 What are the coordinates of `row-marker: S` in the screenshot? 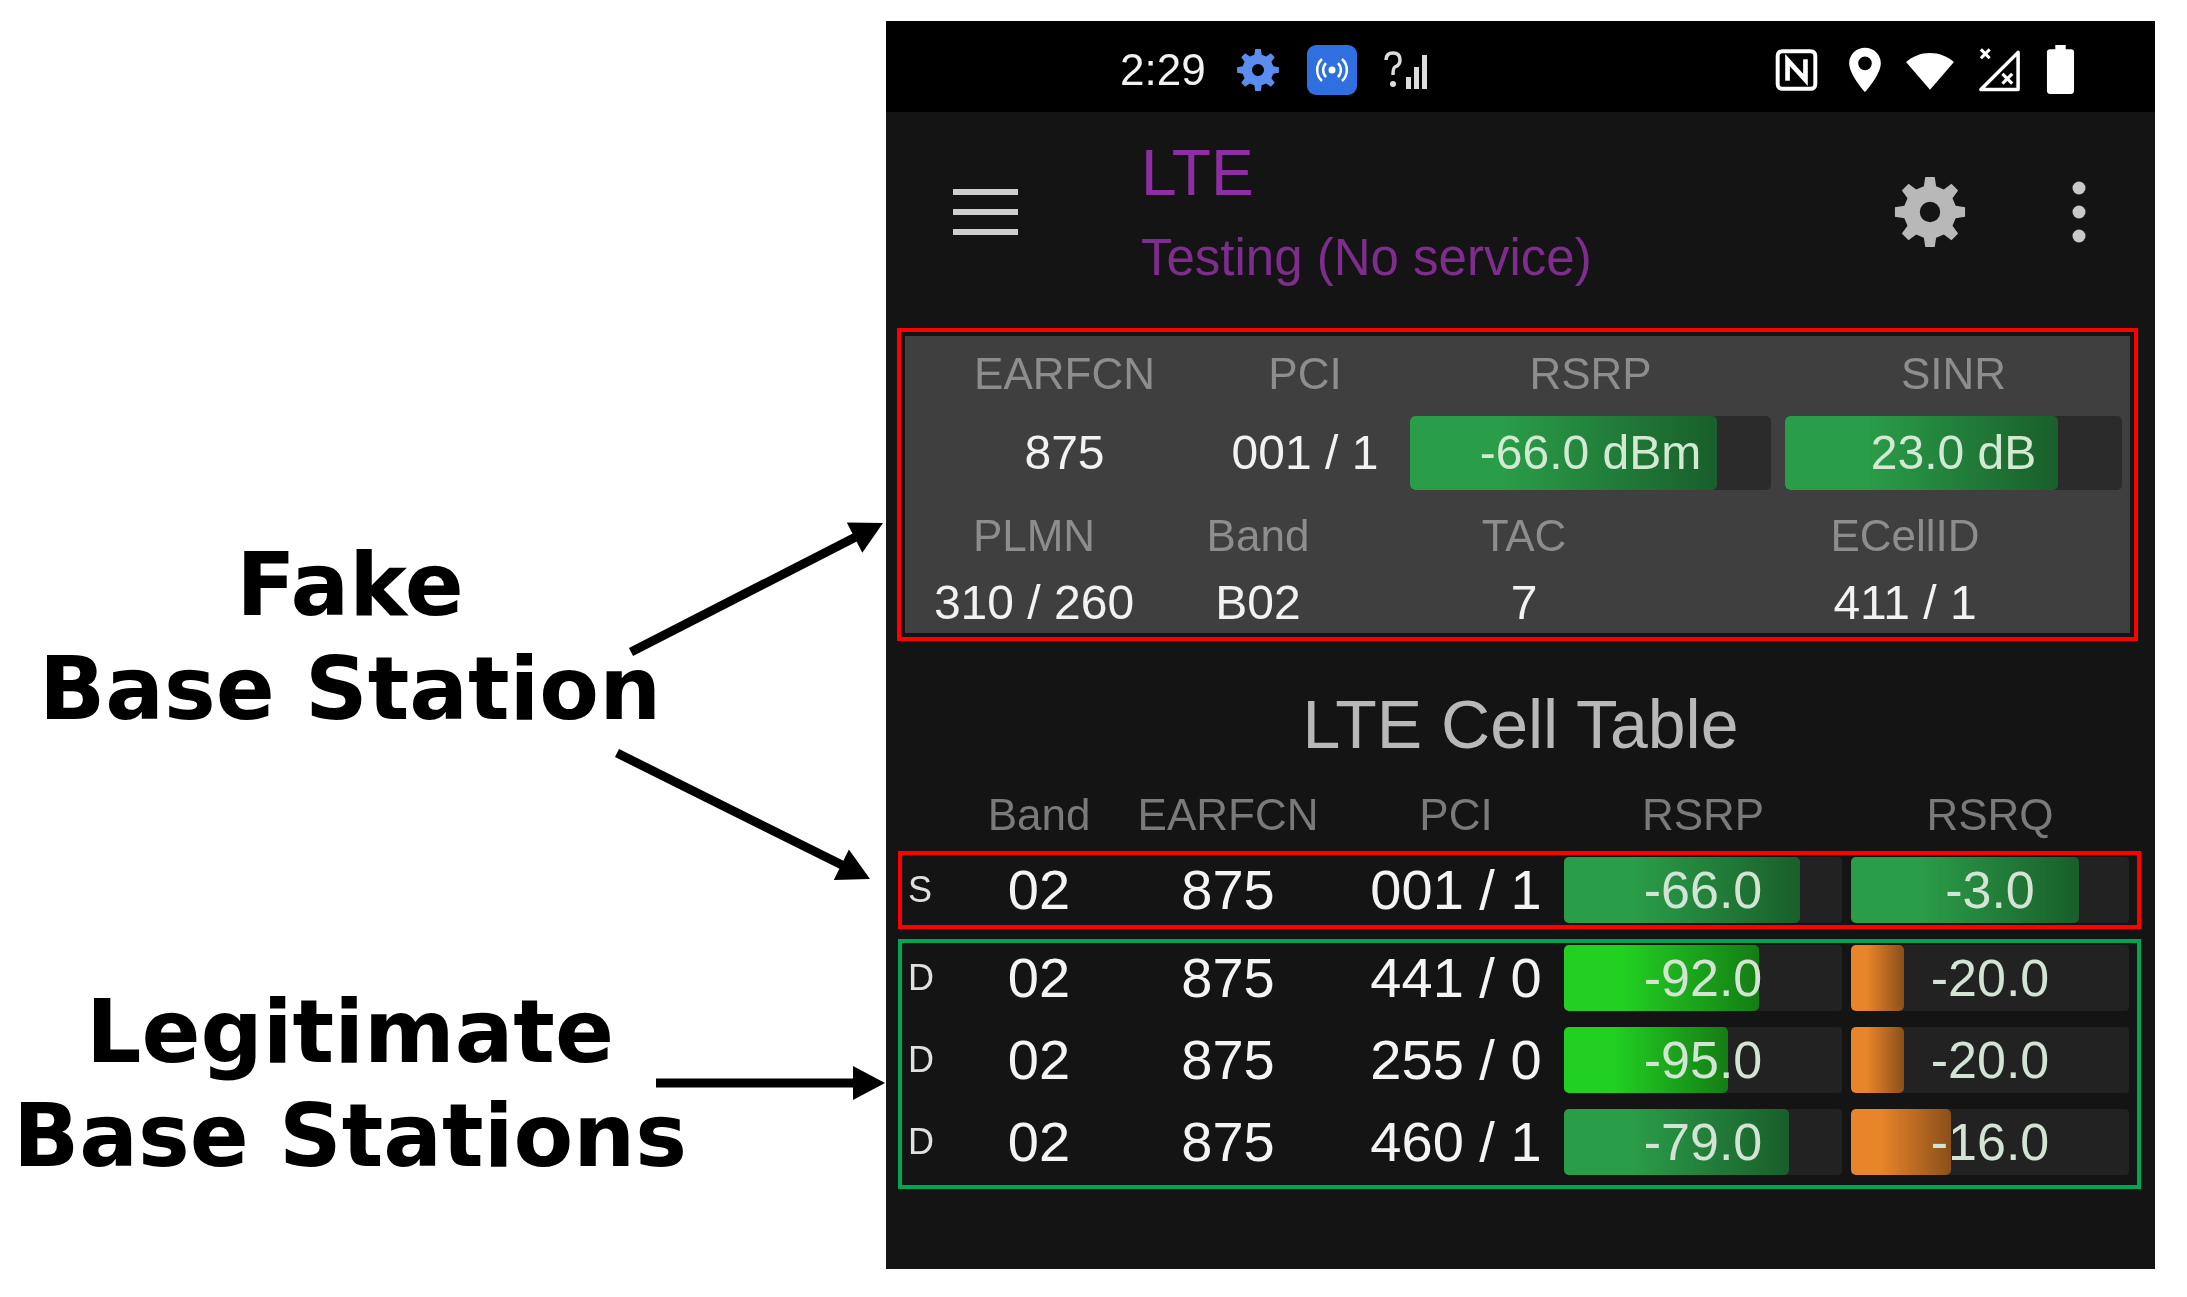 It's located at (920, 890).